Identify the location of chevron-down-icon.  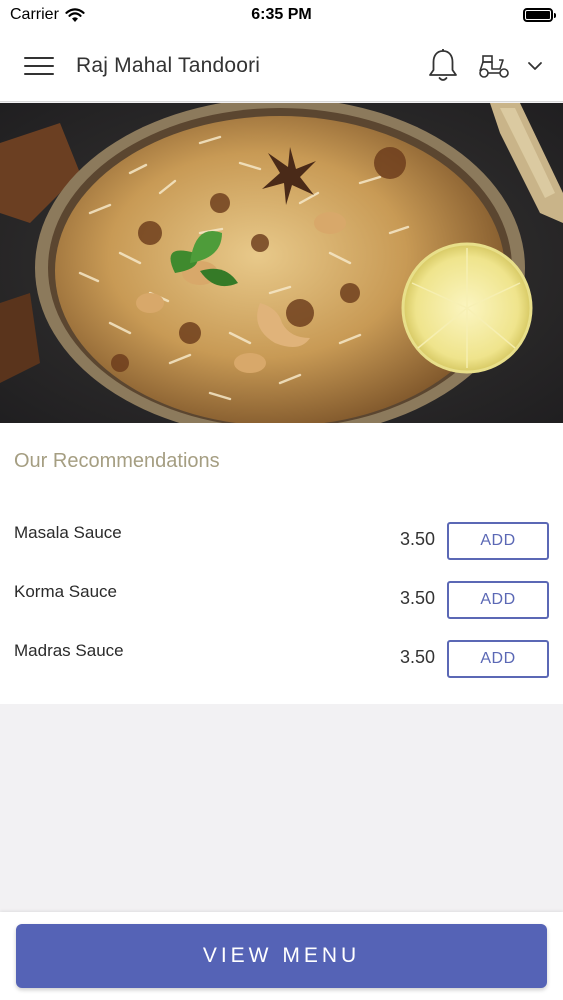
(535, 65).